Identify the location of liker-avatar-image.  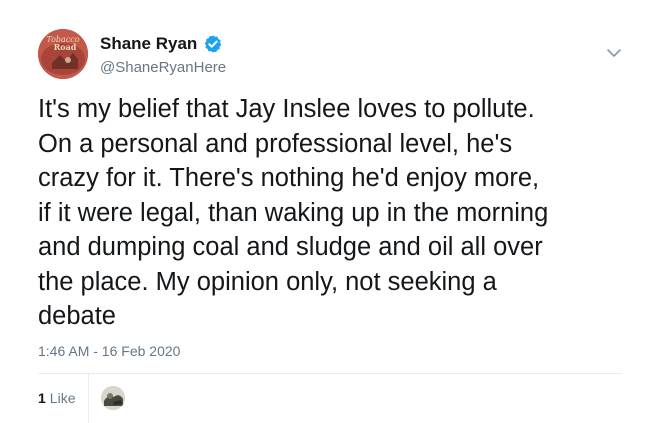
(113, 398).